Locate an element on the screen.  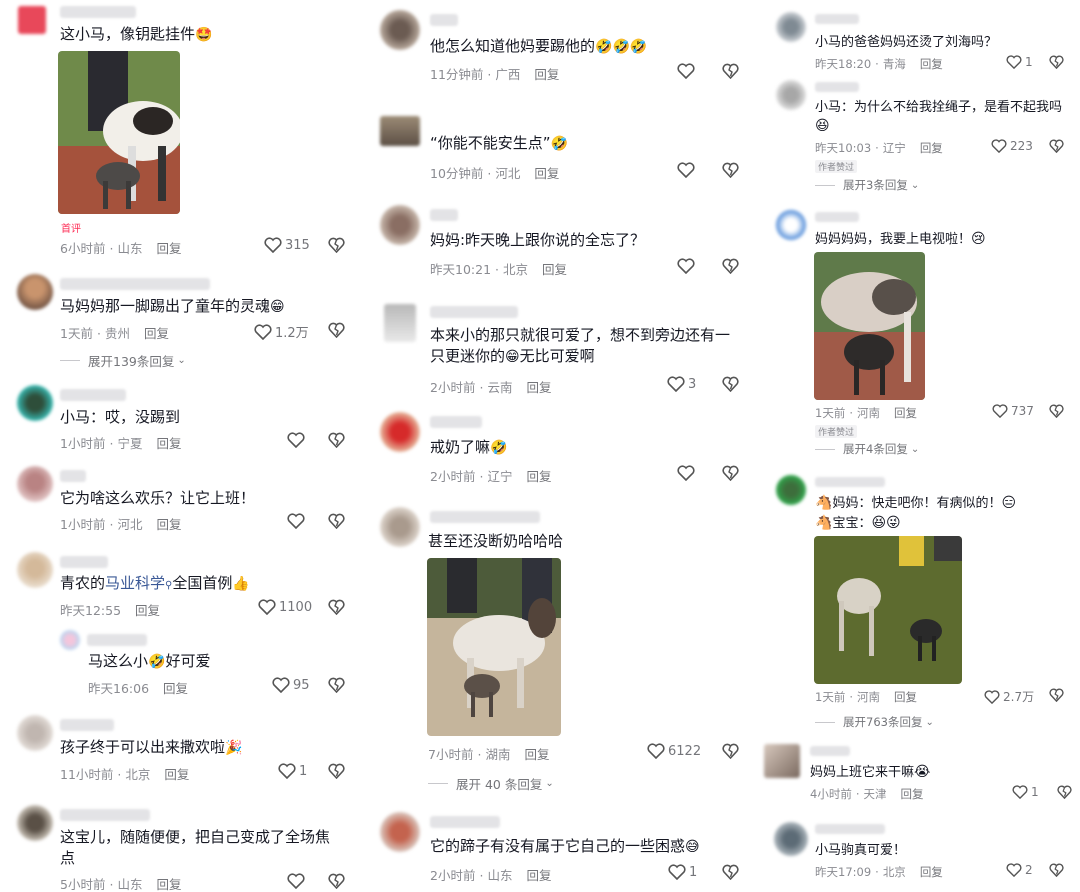
search-link: 马业科学 is located at coordinates (135, 583).